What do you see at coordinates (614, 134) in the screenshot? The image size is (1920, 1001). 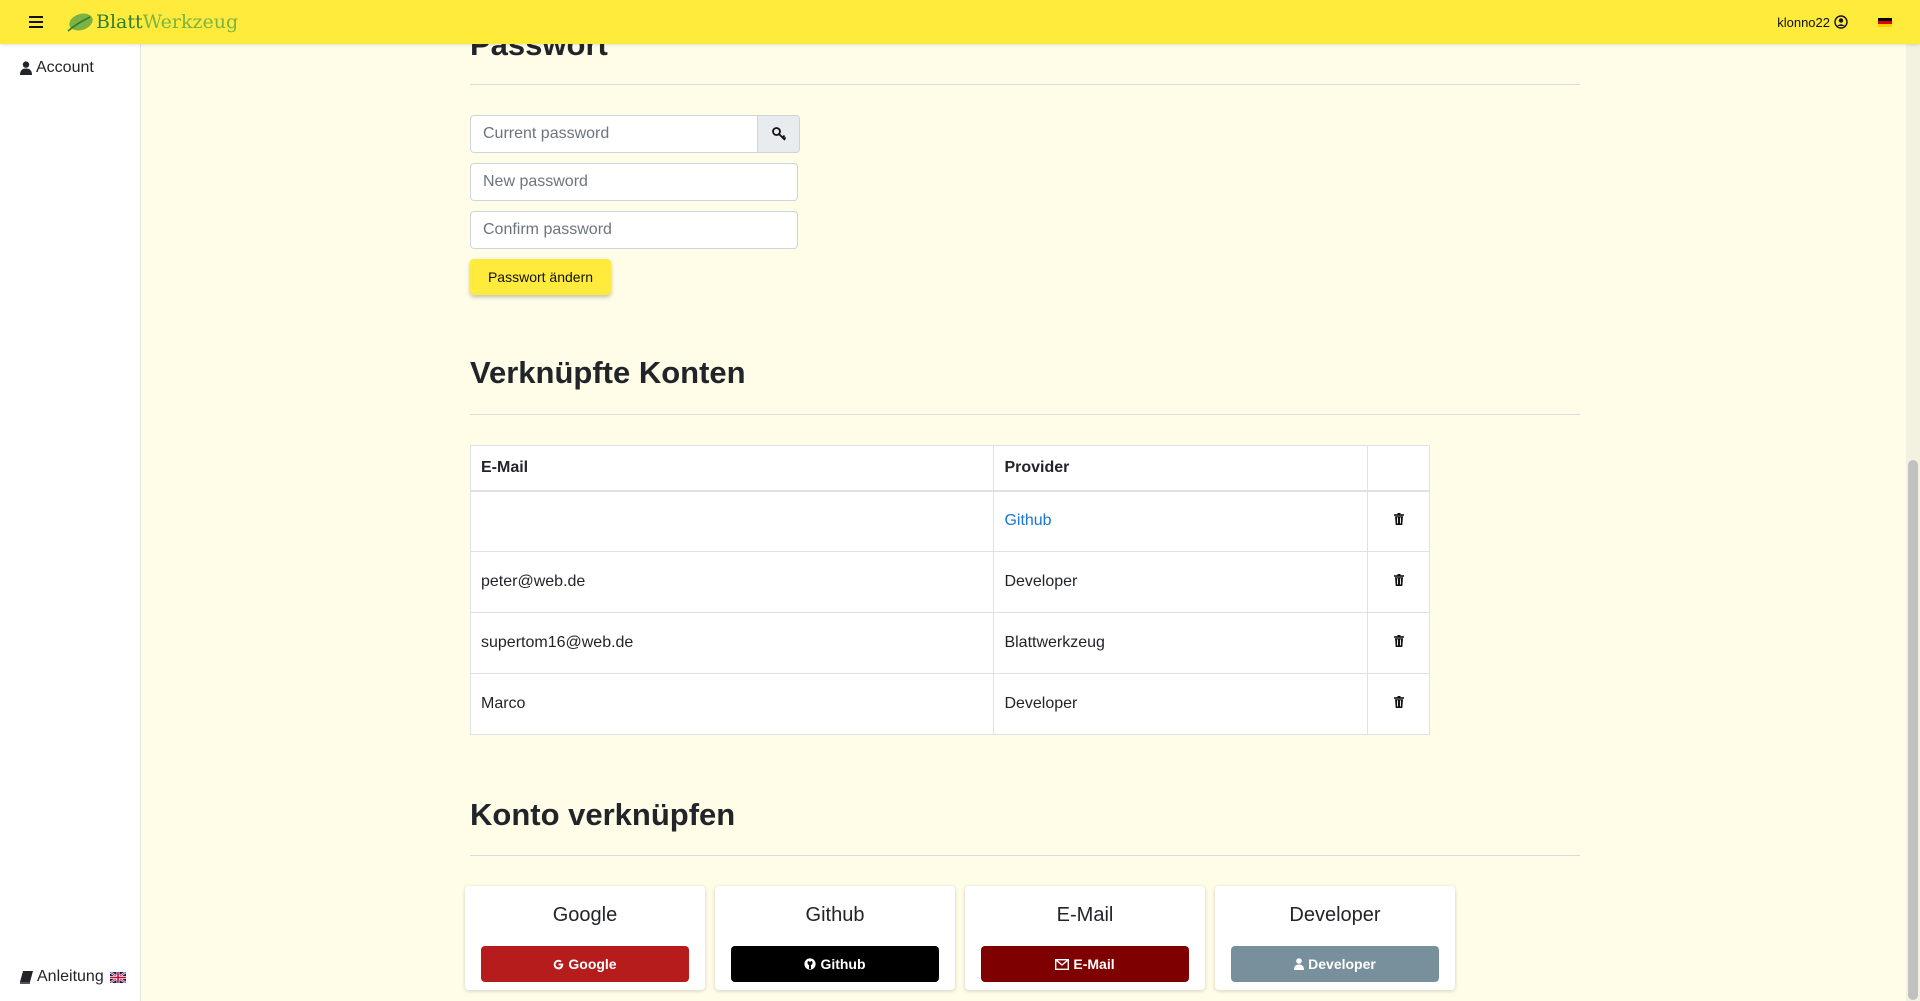 I see `current-password-input` at bounding box center [614, 134].